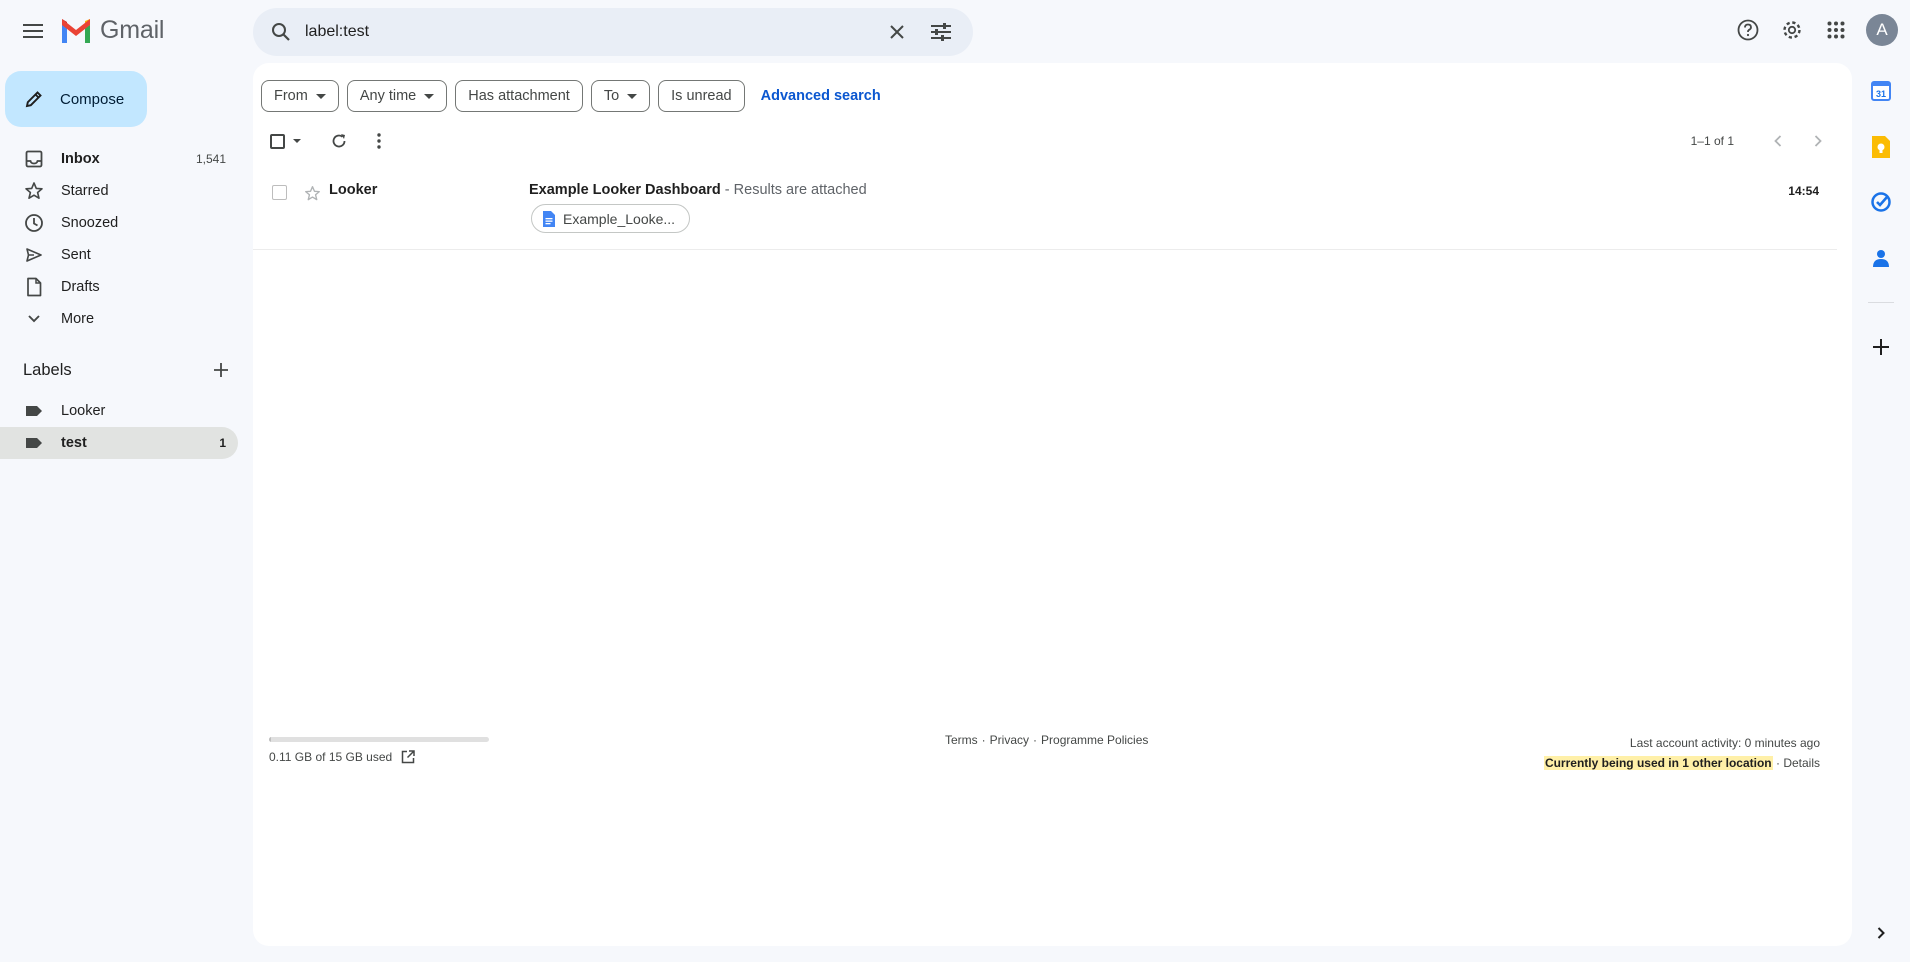 The height and width of the screenshot is (962, 1910). I want to click on open-external-icon, so click(408, 757).